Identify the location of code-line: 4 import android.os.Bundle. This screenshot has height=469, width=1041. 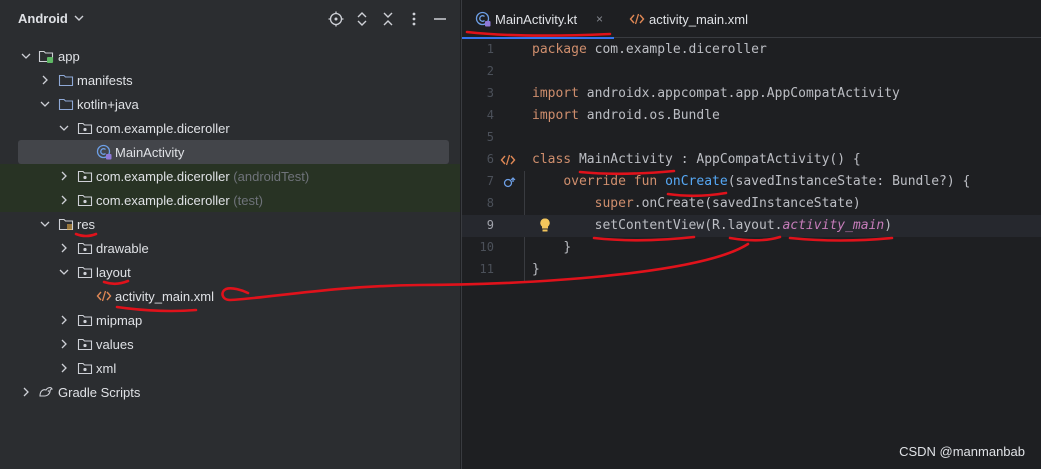
(751, 116).